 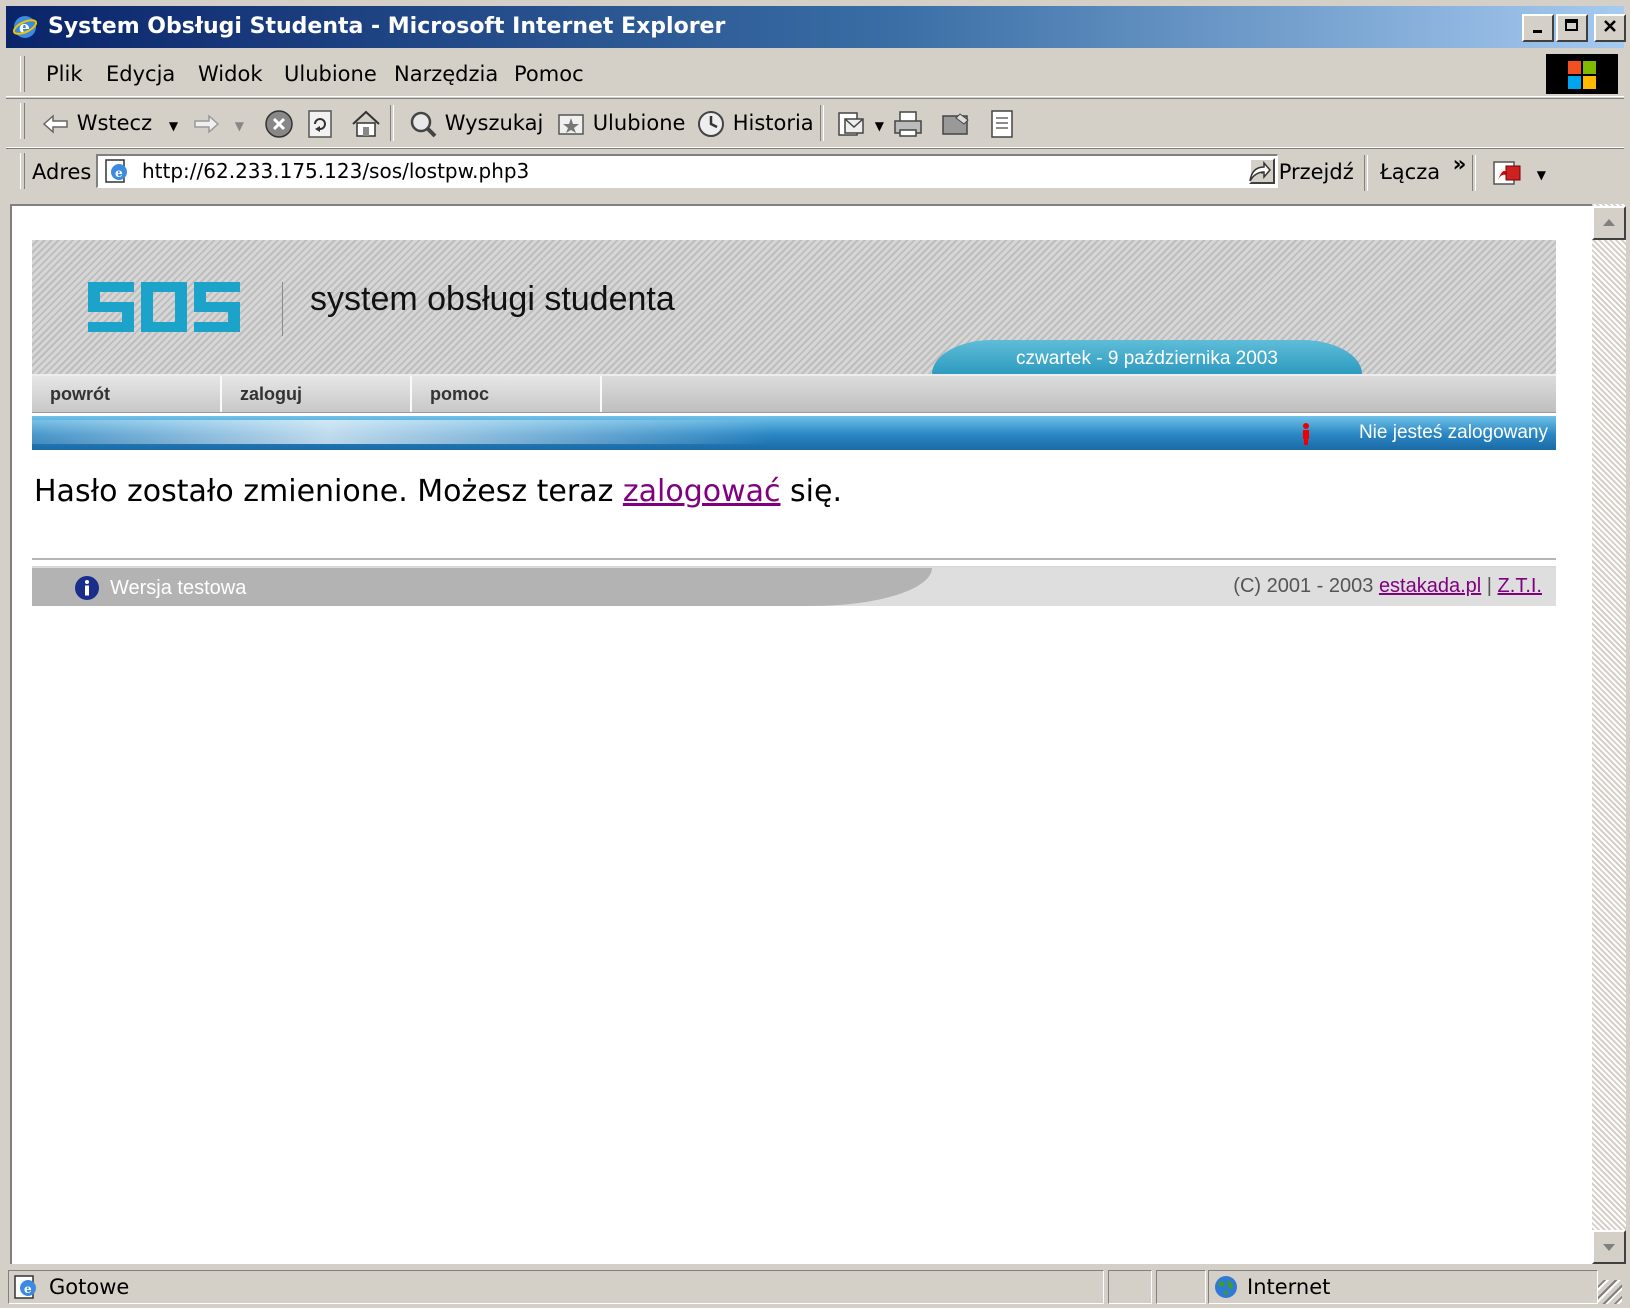 What do you see at coordinates (879, 126) in the screenshot?
I see `mail-dropdown-icon: ▼` at bounding box center [879, 126].